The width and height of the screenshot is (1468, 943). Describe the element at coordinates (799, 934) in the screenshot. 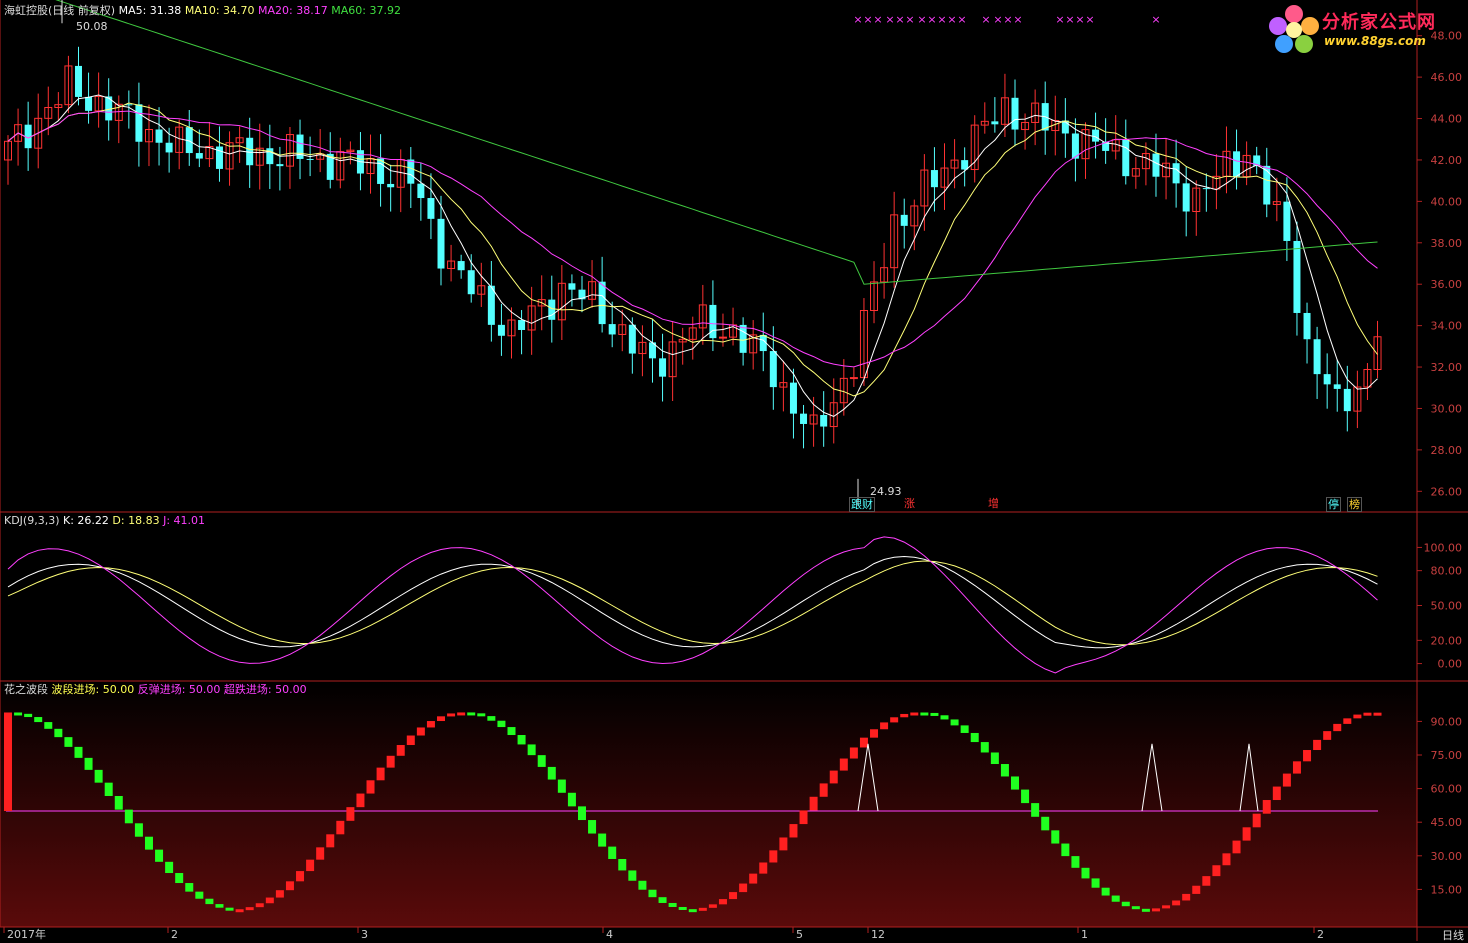

I see `x-axis-label: 5` at that location.